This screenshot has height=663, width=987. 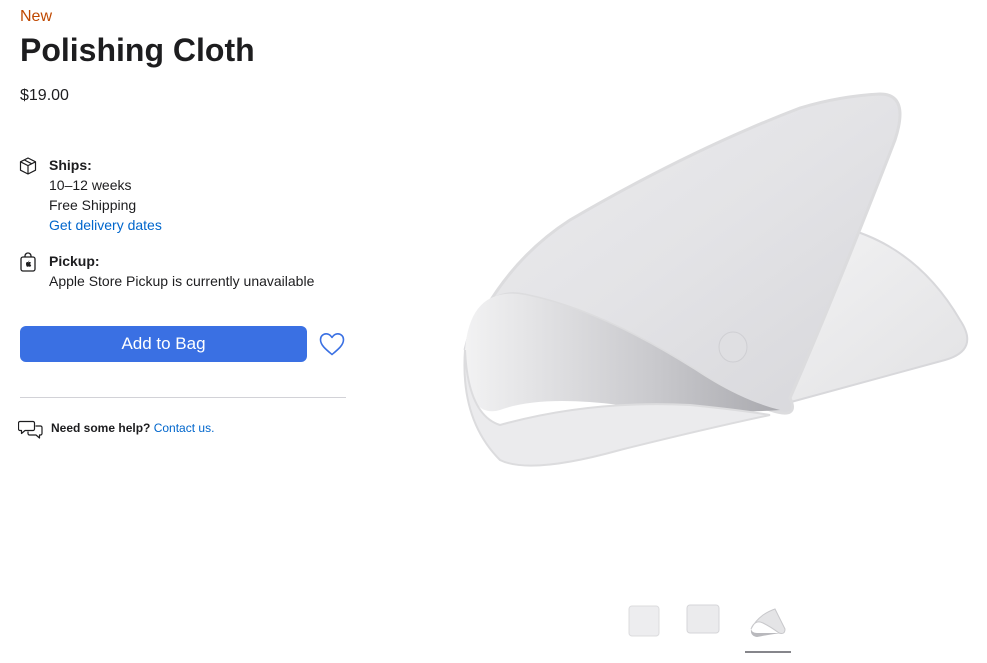 I want to click on pickup-label: Pickup:, so click(x=74, y=261).